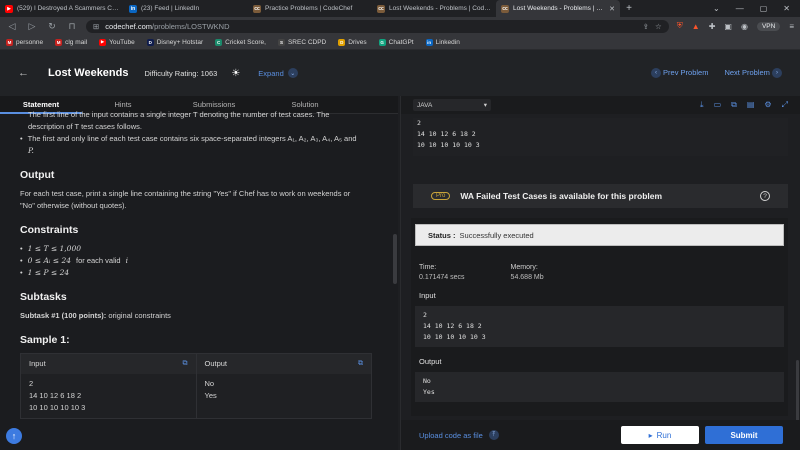 This screenshot has height=450, width=800. I want to click on sample-output-values: No Yes, so click(283, 396).